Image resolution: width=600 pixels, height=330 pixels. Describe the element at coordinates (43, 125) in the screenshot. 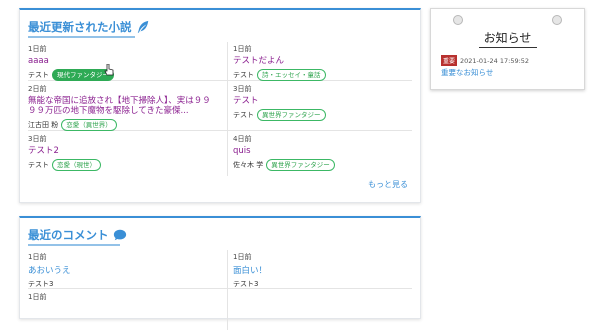

I see `novel-author: 江古田 粉` at that location.